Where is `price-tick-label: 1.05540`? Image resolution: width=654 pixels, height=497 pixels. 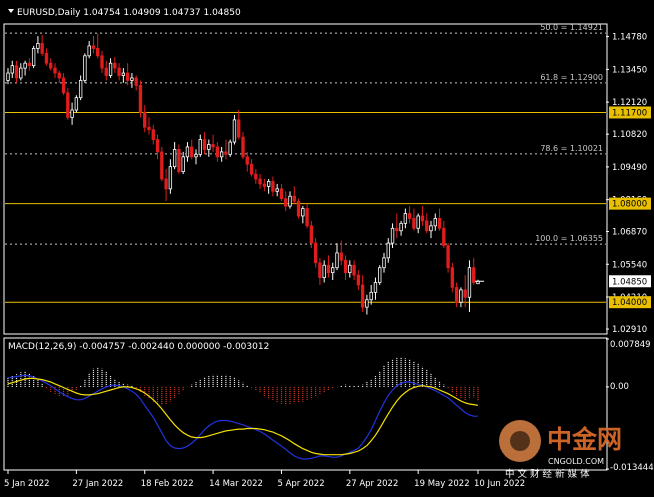
price-tick-label: 1.05540 is located at coordinates (629, 265).